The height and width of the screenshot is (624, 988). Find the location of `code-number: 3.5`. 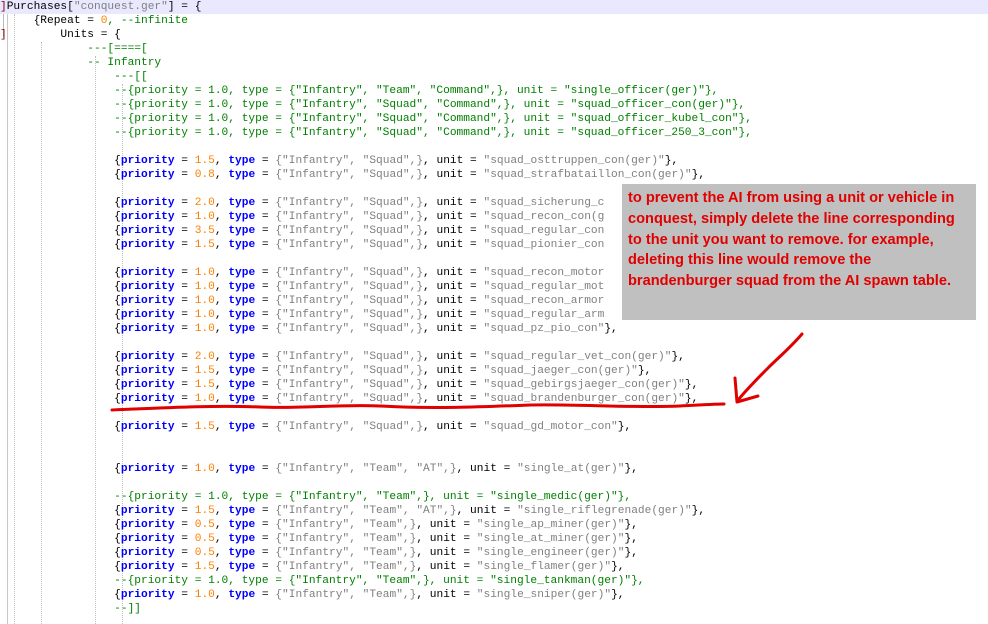

code-number: 3.5 is located at coordinates (204, 231).